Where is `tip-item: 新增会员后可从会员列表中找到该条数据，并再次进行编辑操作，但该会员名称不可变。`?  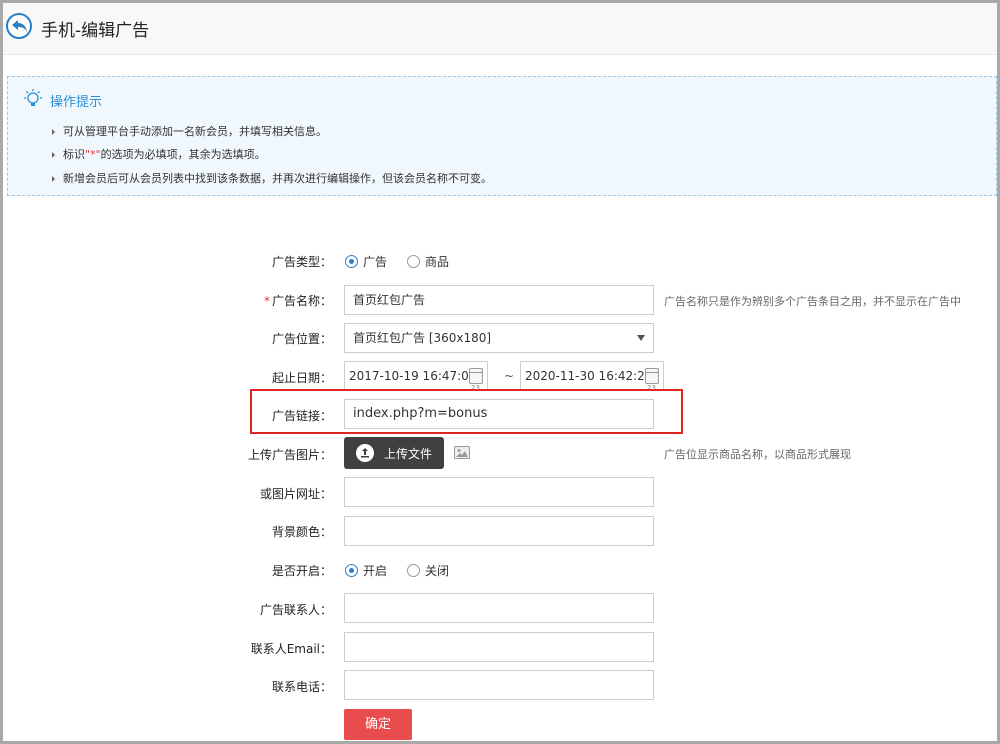 tip-item: 新增会员后可从会员列表中找到该条数据，并再次进行编辑操作，但该会员名称不可变。 is located at coordinates (272, 178).